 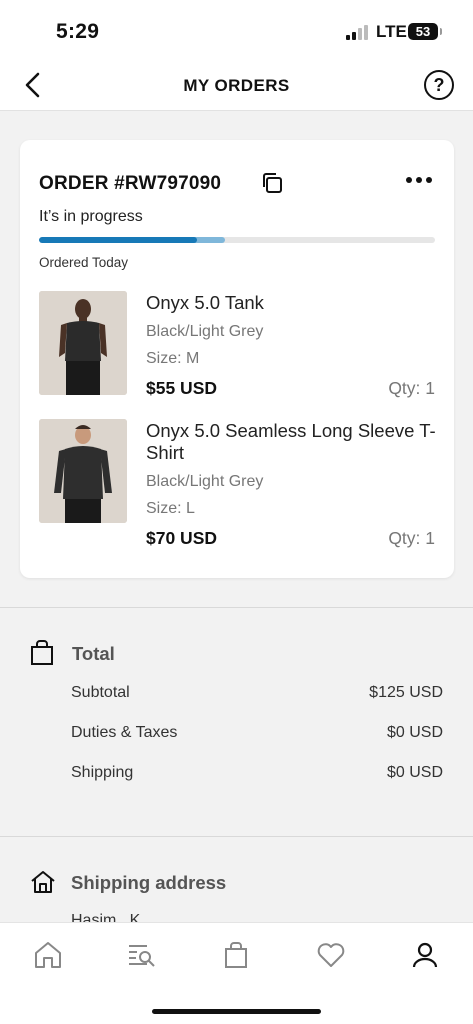 I want to click on duties-label: Duties & Taxes, so click(x=124, y=732).